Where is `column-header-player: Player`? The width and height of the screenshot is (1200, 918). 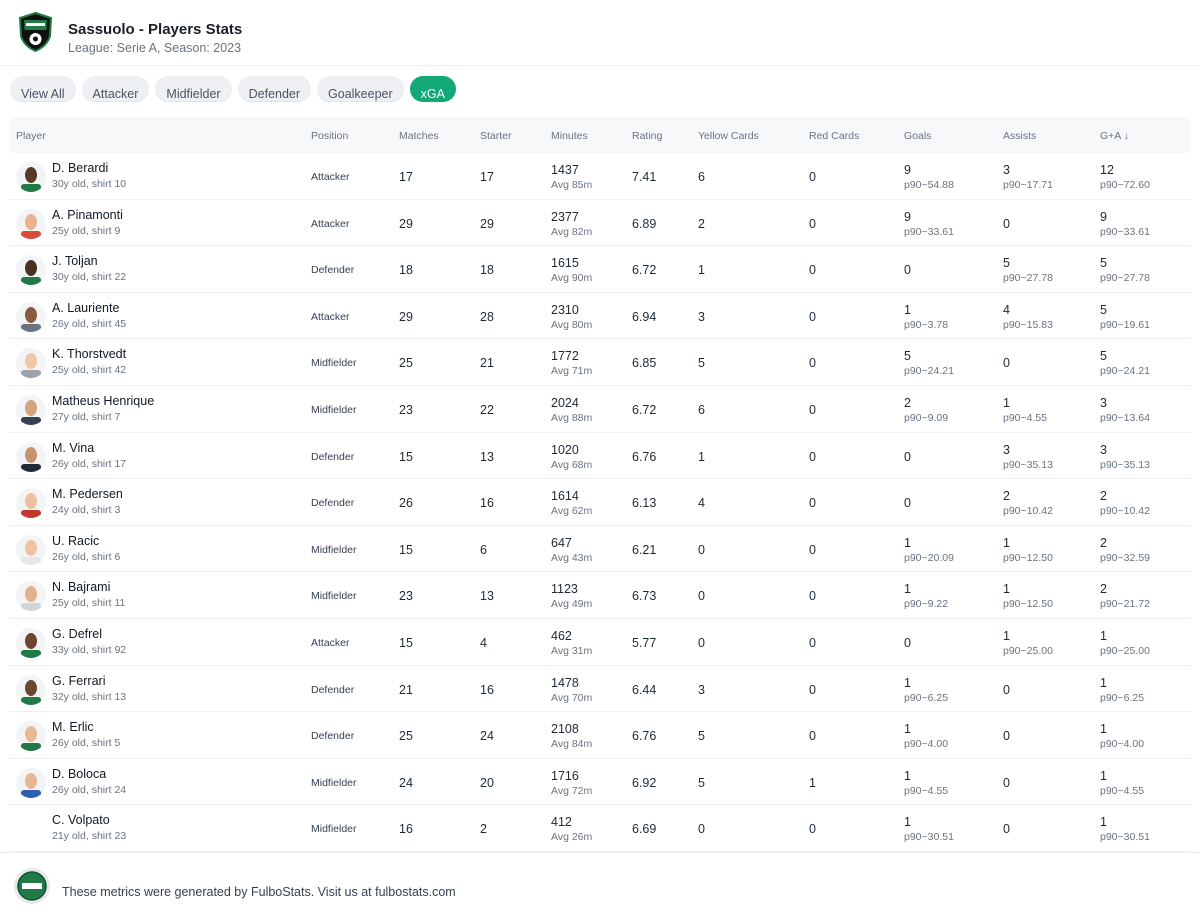
column-header-player: Player is located at coordinates (31, 136).